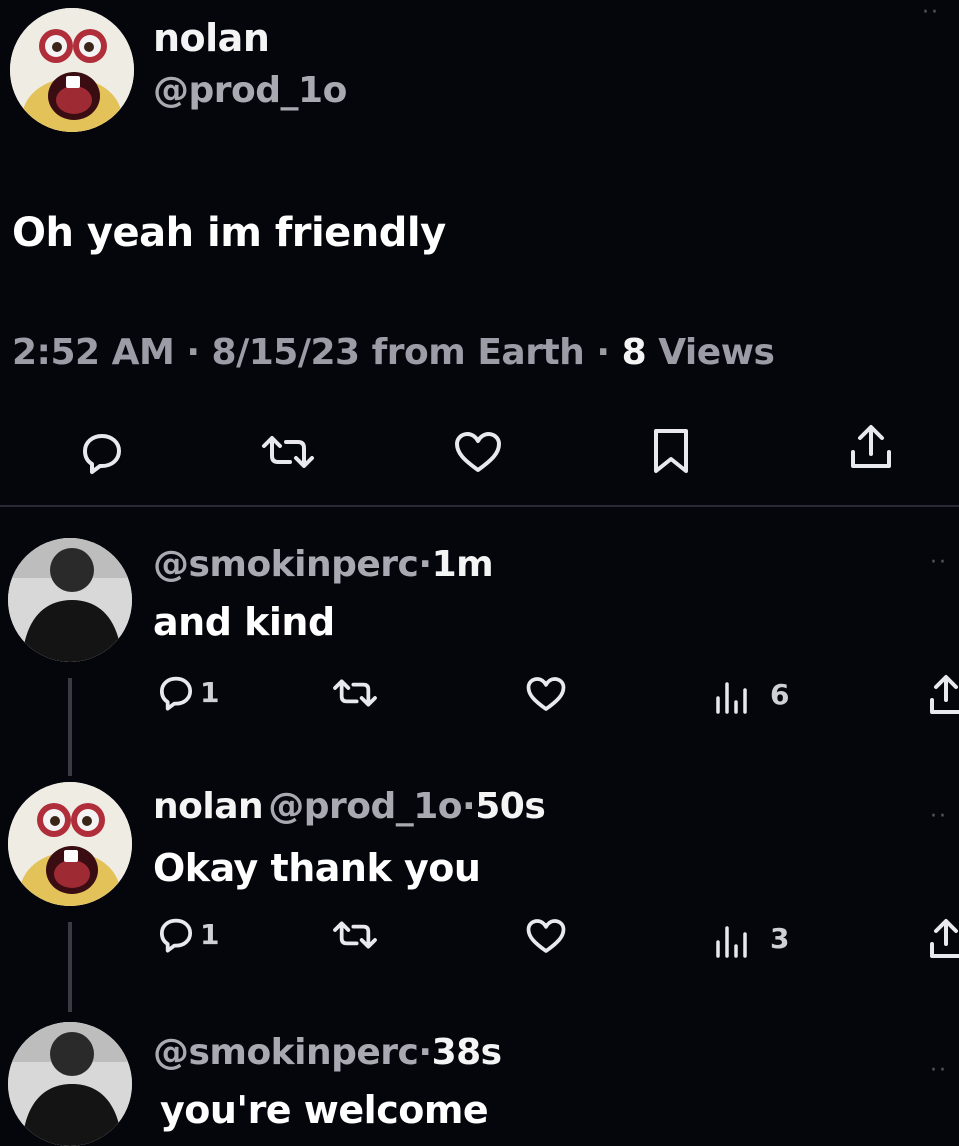 The height and width of the screenshot is (1146, 959). What do you see at coordinates (780, 938) in the screenshot?
I see `view-count: 3` at bounding box center [780, 938].